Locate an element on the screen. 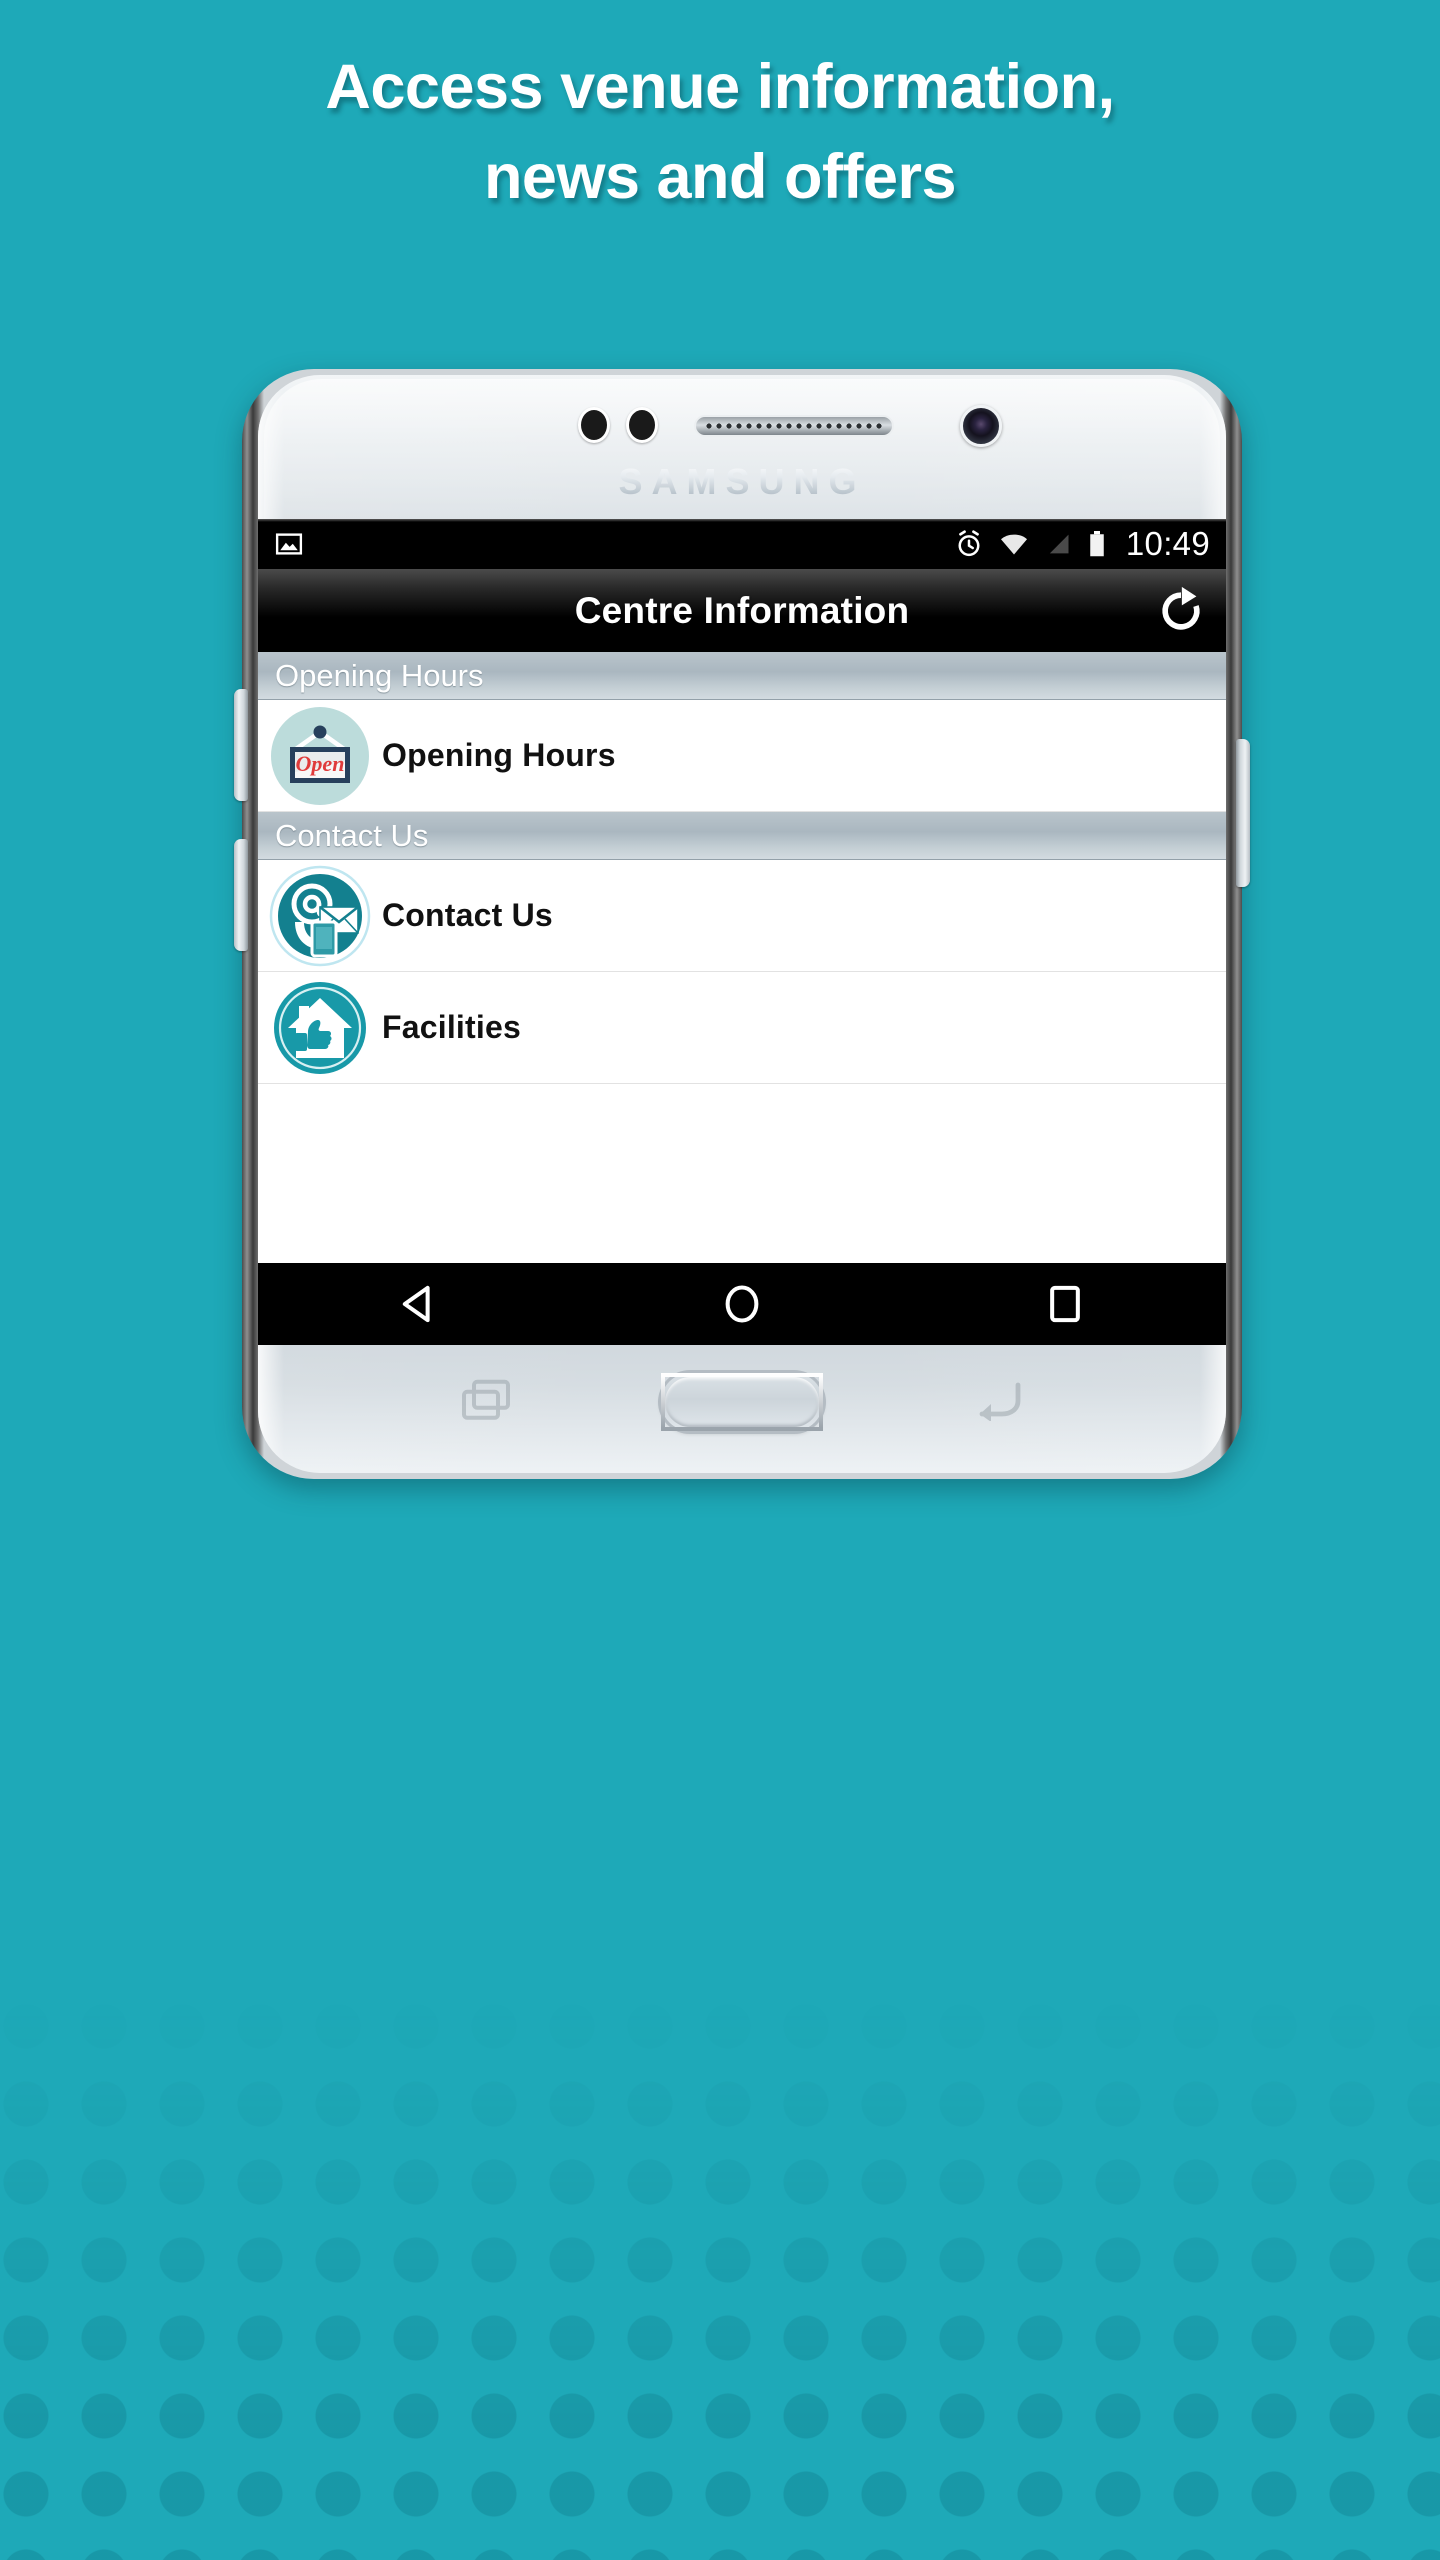 The width and height of the screenshot is (1440, 2560). list-item-label: Opening Hours is located at coordinates (499, 755).